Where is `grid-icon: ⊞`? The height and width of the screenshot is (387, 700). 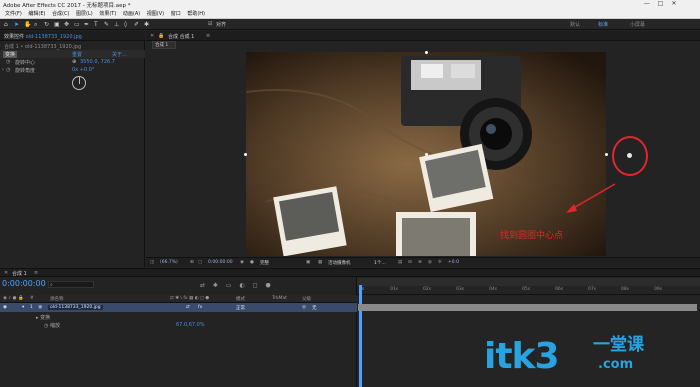
grid-icon: ⊞ is located at coordinates (192, 262).